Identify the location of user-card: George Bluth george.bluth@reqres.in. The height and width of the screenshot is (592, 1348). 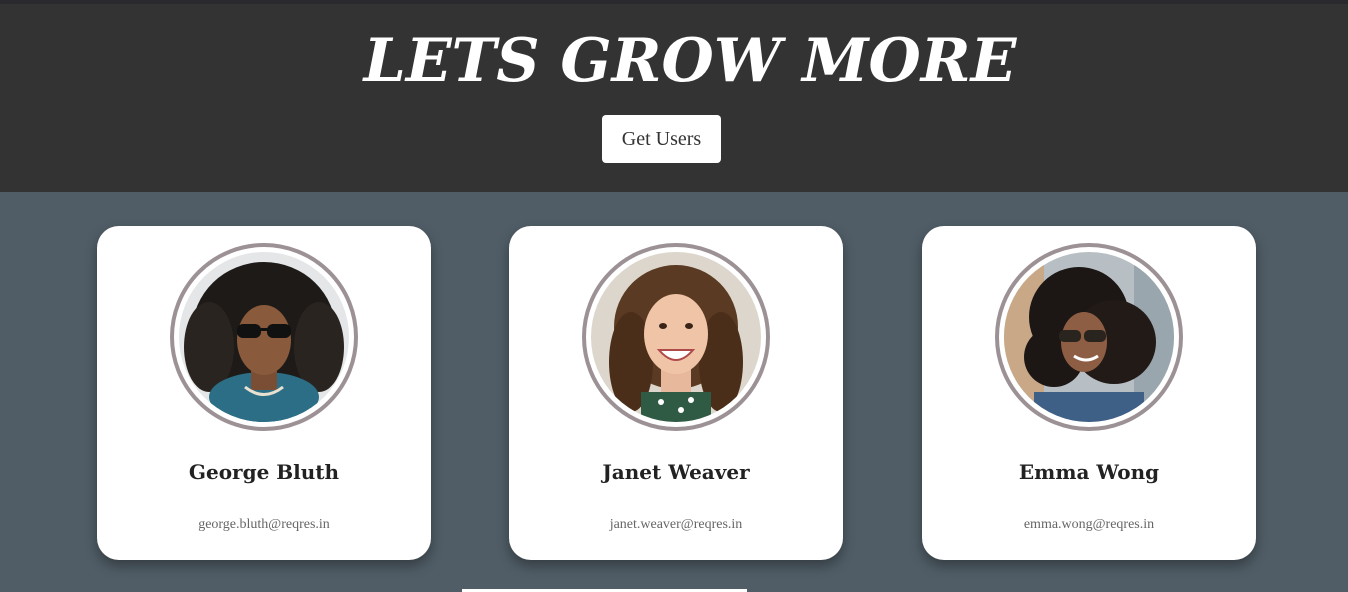
(264, 393).